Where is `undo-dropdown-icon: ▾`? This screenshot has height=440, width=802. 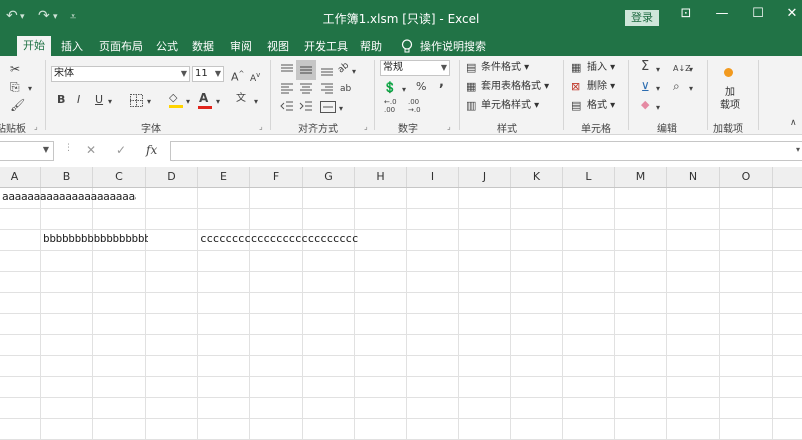 undo-dropdown-icon: ▾ is located at coordinates (22, 17).